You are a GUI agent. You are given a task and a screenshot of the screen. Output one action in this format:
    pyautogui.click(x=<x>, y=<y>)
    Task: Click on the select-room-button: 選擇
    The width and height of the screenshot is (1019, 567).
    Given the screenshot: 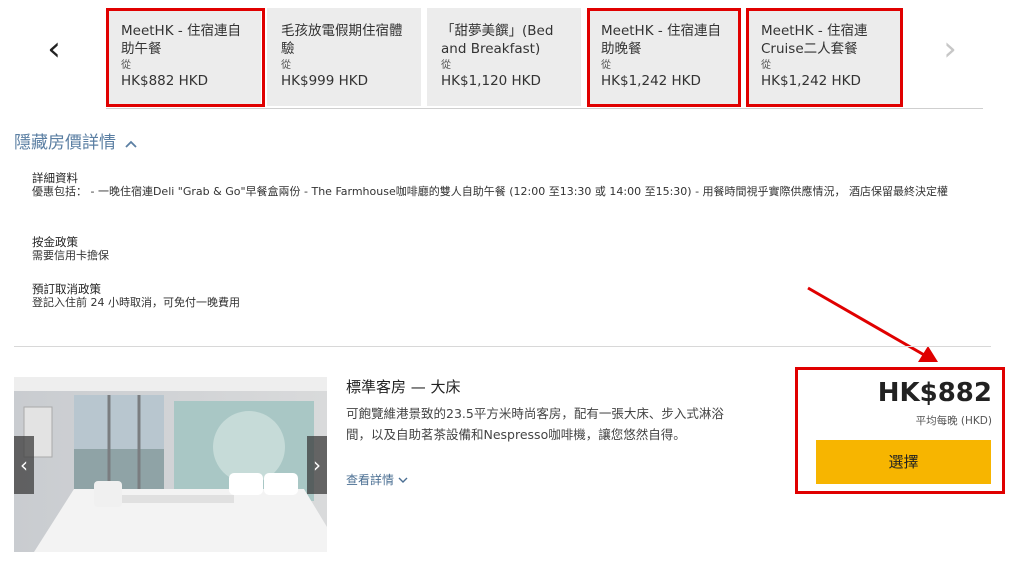 What is the action you would take?
    pyautogui.click(x=903, y=462)
    